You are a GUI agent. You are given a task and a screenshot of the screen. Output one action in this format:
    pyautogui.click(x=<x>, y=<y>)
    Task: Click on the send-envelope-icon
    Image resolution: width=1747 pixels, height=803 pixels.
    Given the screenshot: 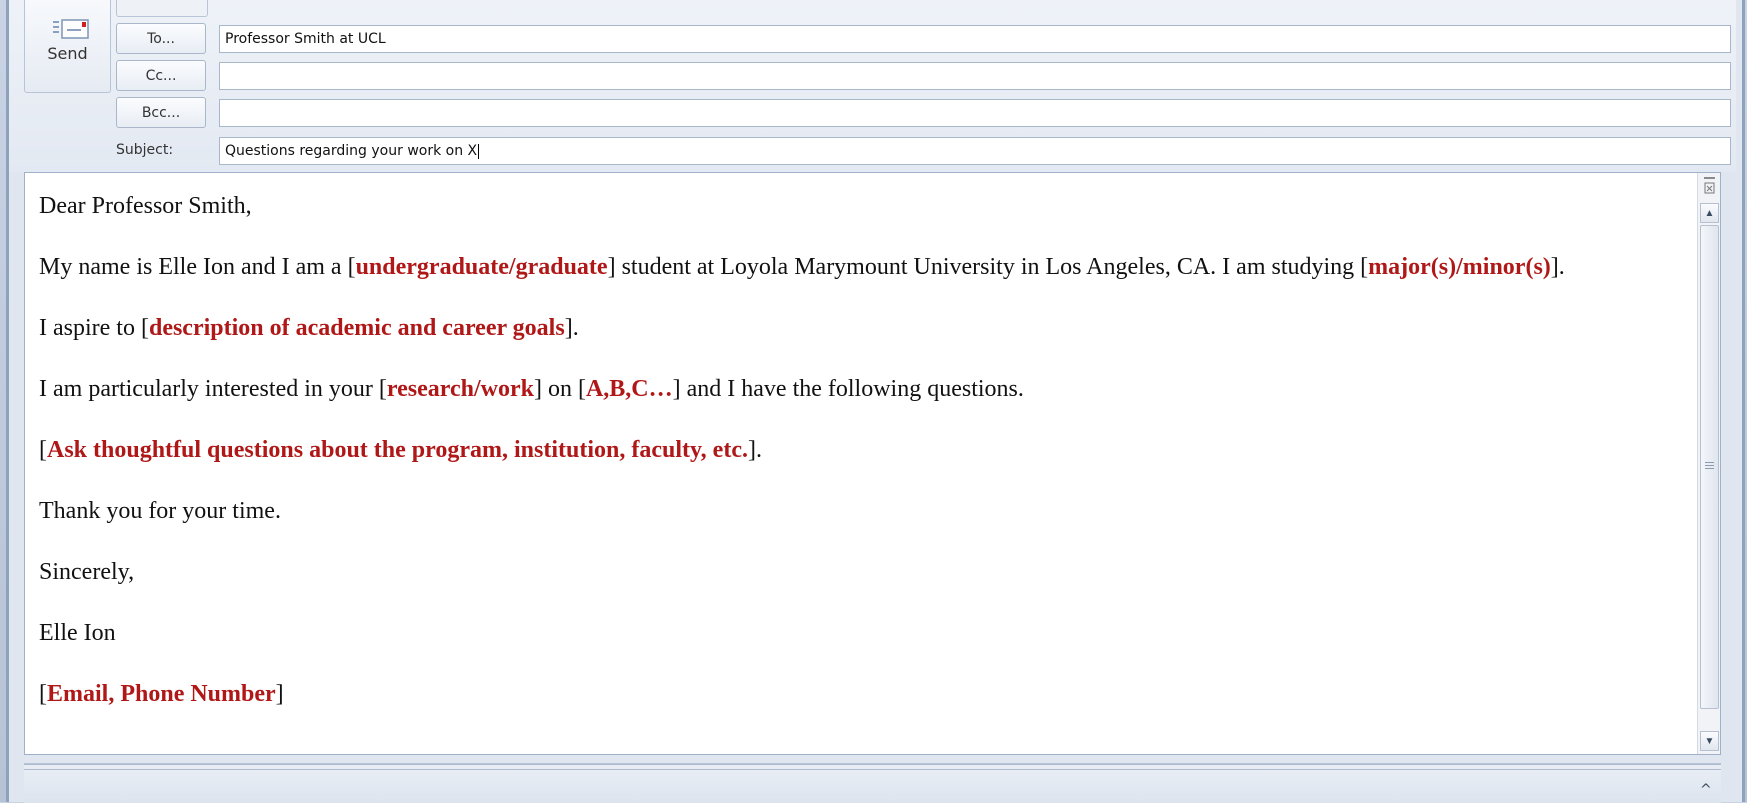 What is the action you would take?
    pyautogui.click(x=71, y=29)
    